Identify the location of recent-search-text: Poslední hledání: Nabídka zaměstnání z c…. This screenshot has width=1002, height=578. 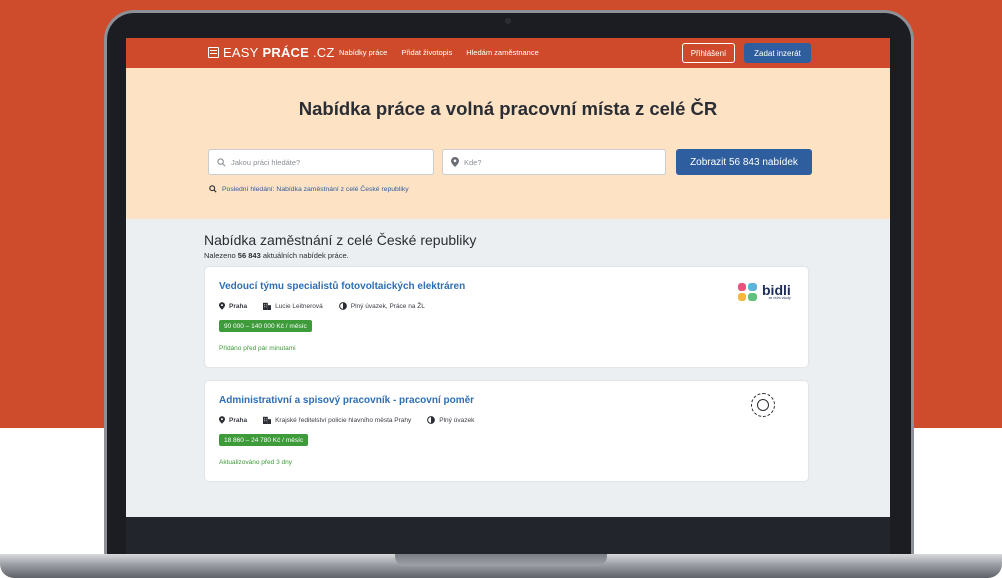
(315, 189).